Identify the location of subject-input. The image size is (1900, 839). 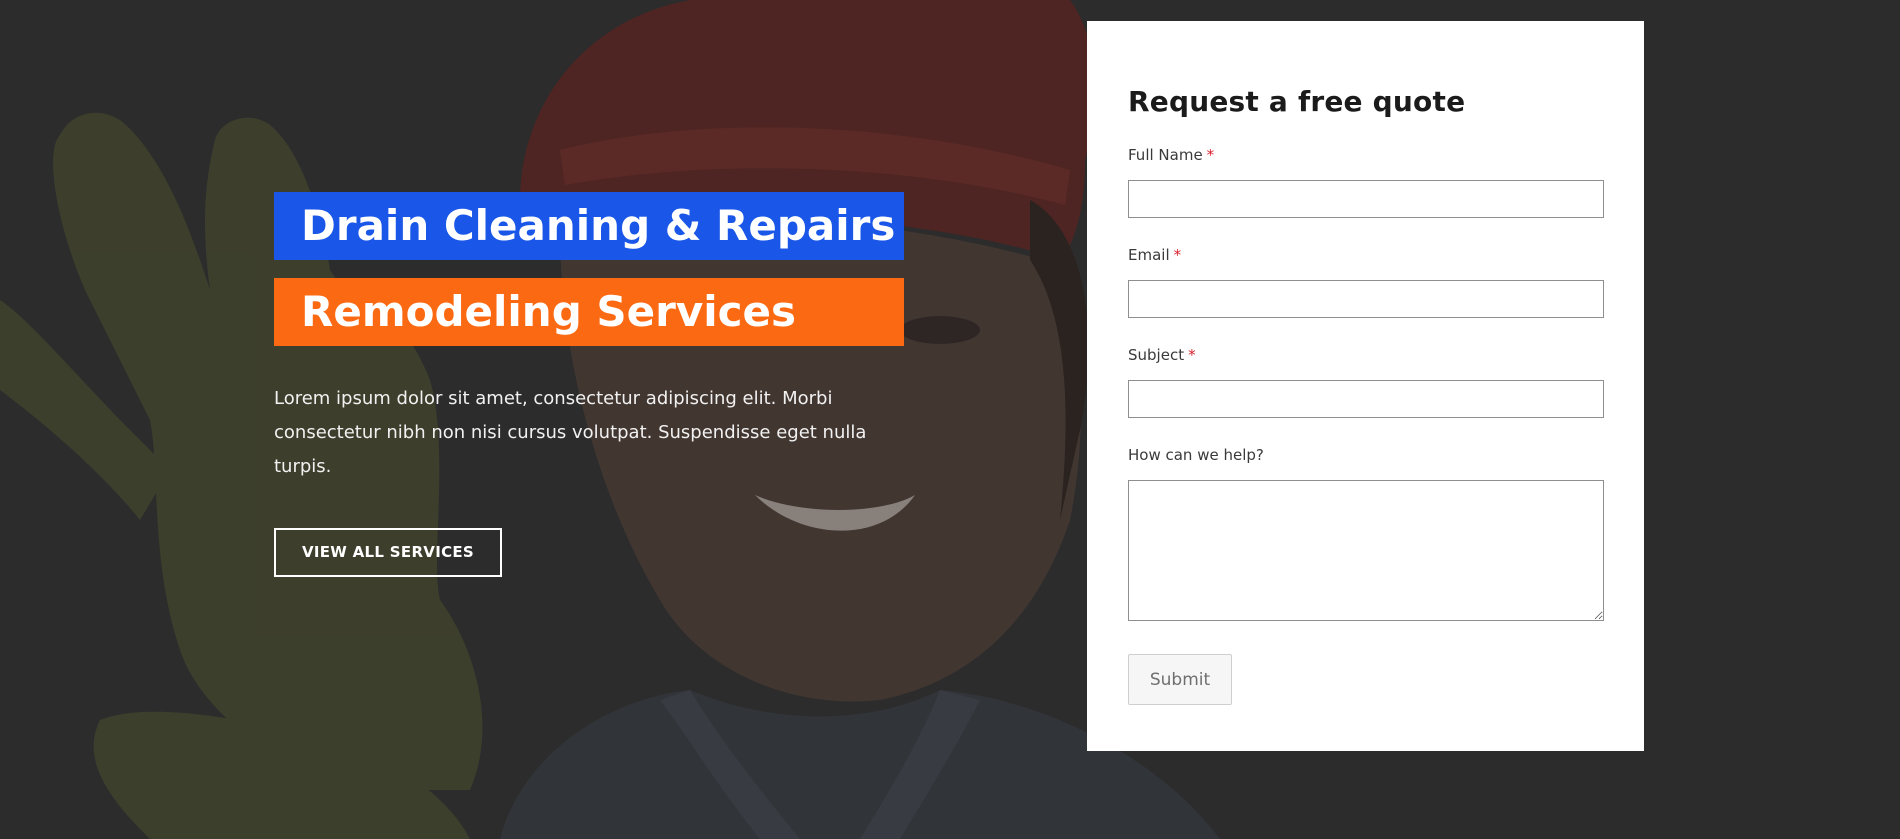
(1366, 399).